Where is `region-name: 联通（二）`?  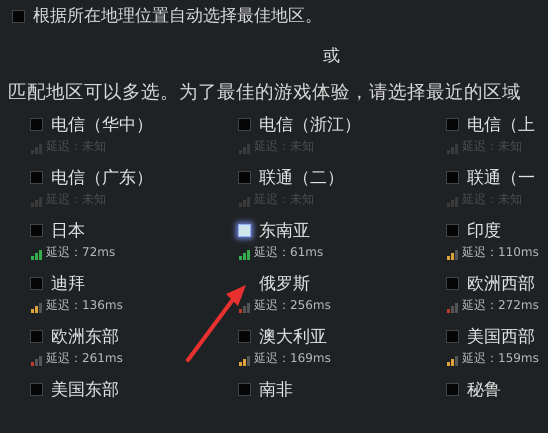
region-name: 联通（二） is located at coordinates (301, 178).